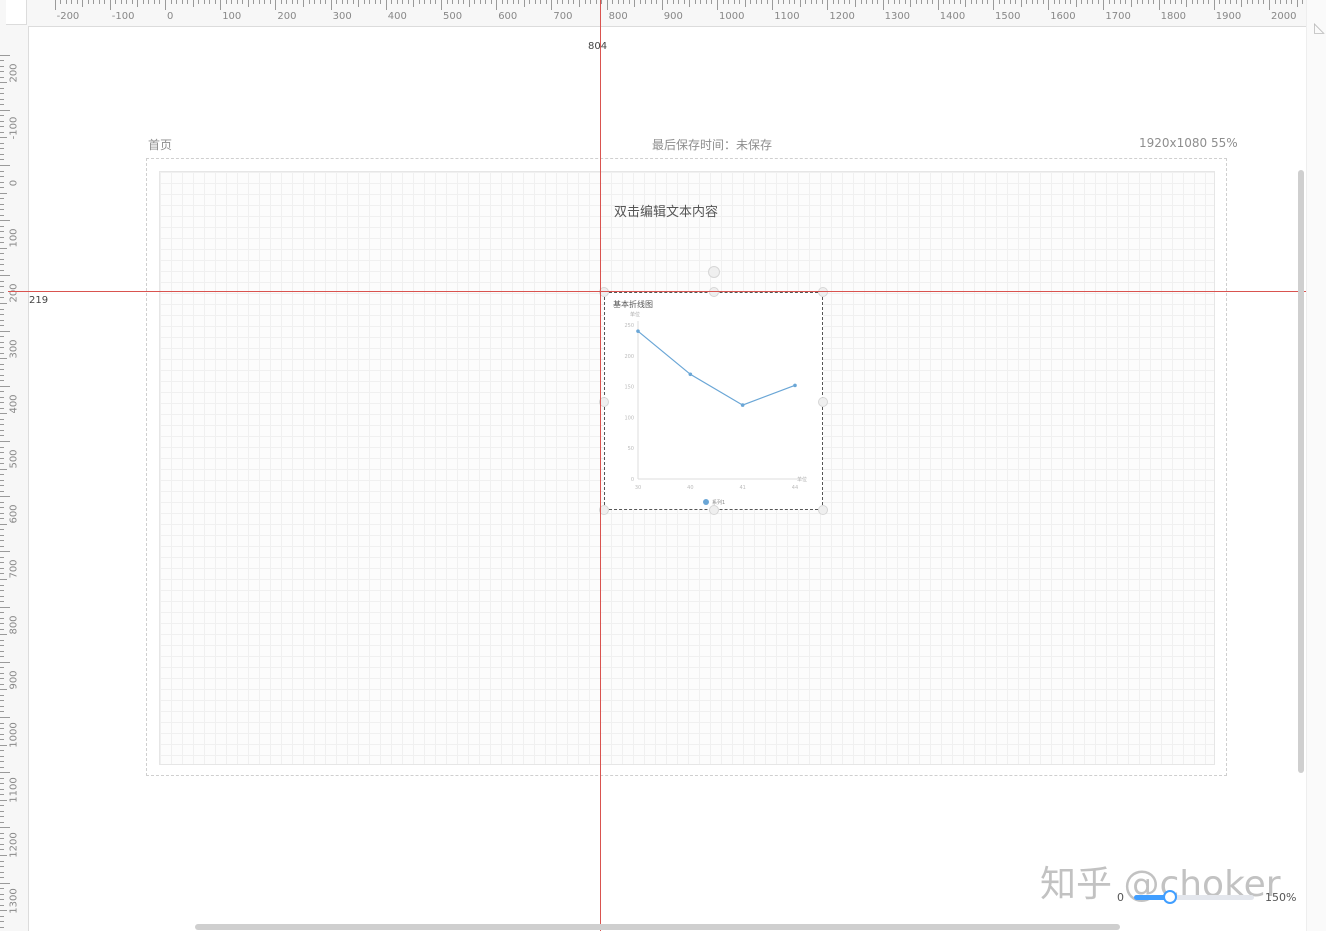  What do you see at coordinates (823, 510) in the screenshot?
I see `resize-handle-bottom-right` at bounding box center [823, 510].